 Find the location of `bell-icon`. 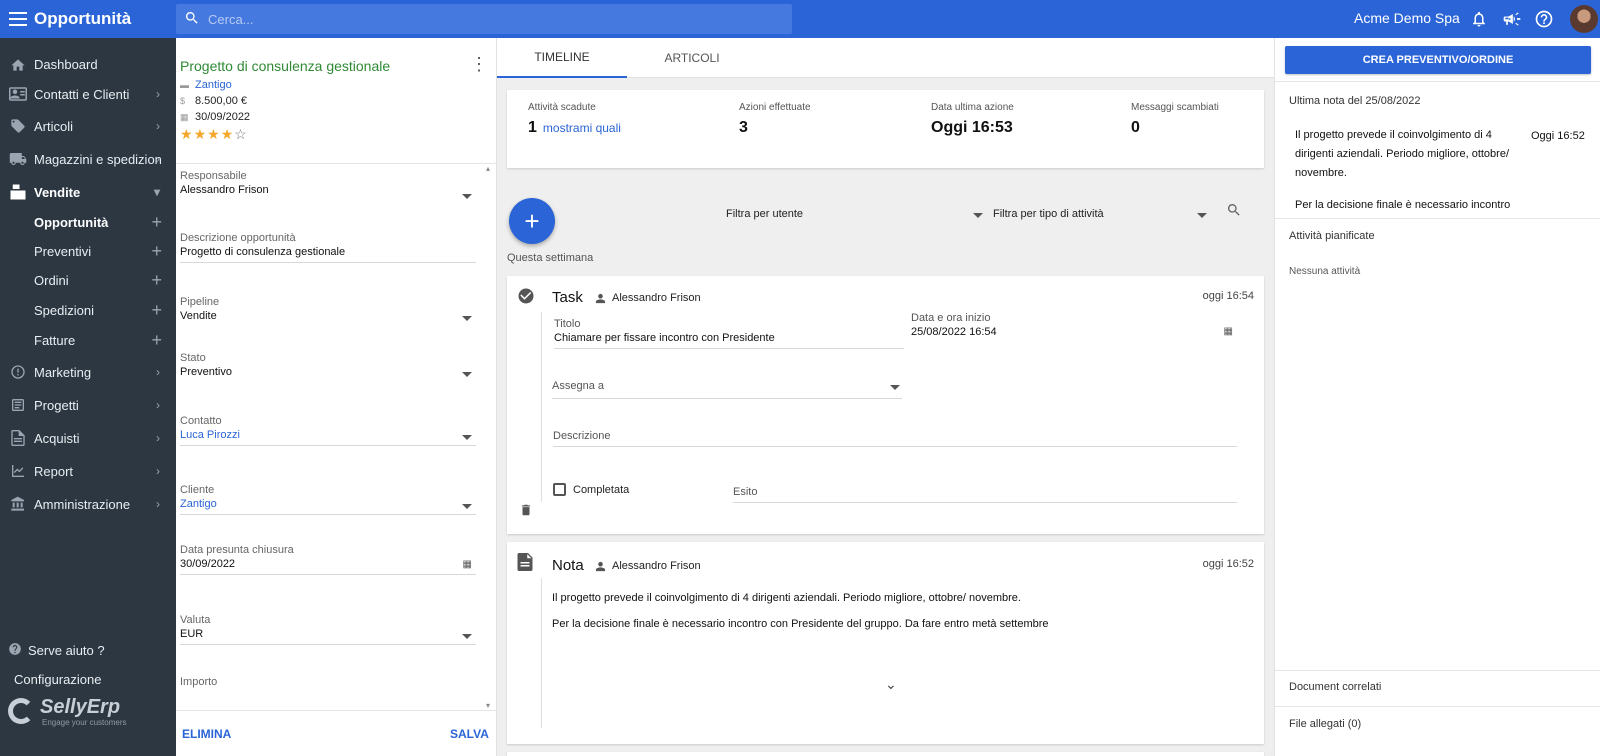

bell-icon is located at coordinates (1480, 19).